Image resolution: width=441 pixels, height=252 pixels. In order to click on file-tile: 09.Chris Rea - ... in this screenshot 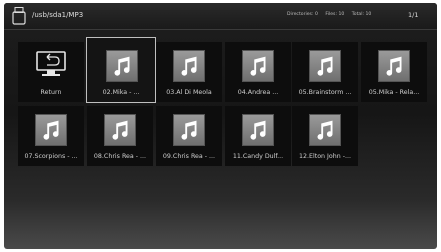, I will do `click(189, 136)`.